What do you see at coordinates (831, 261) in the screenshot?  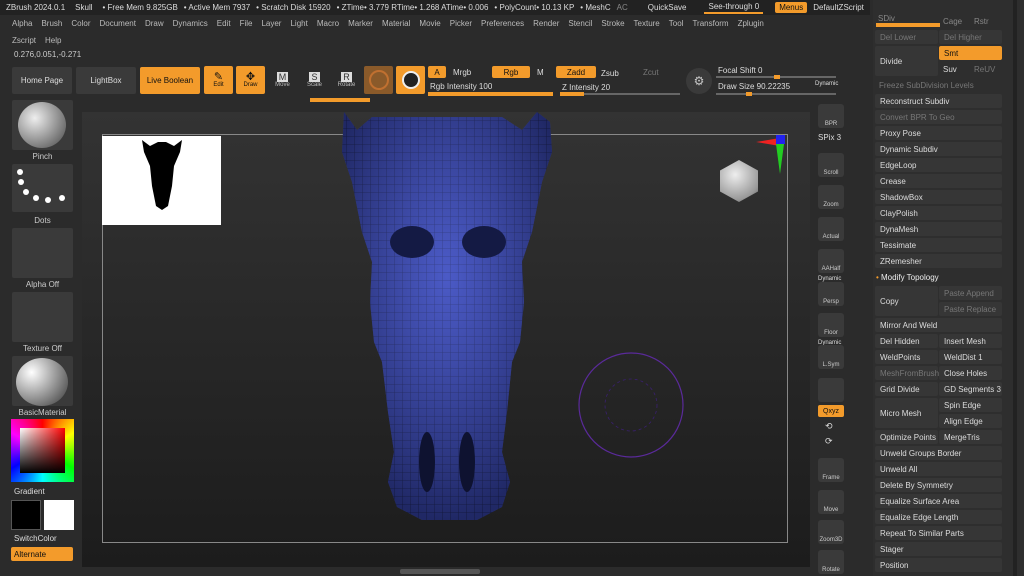 I see `aahalf-button: AAHalf` at bounding box center [831, 261].